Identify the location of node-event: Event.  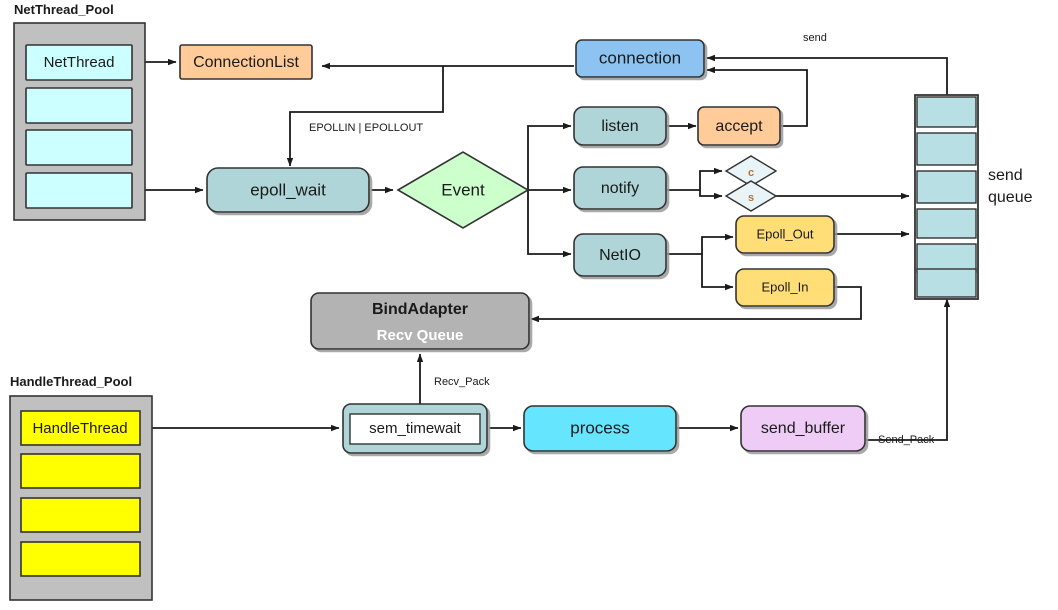
(463, 190).